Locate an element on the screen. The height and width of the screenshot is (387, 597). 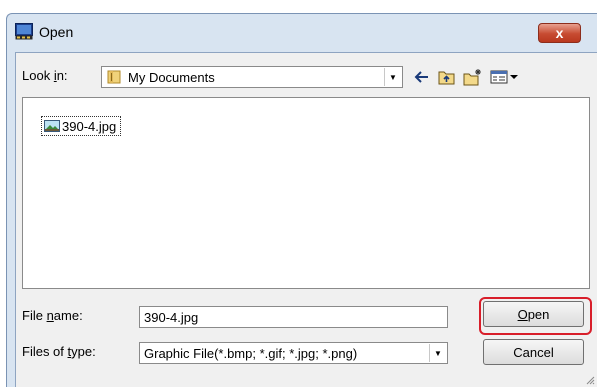
files-of-type-label: Files of type: is located at coordinates (59, 351).